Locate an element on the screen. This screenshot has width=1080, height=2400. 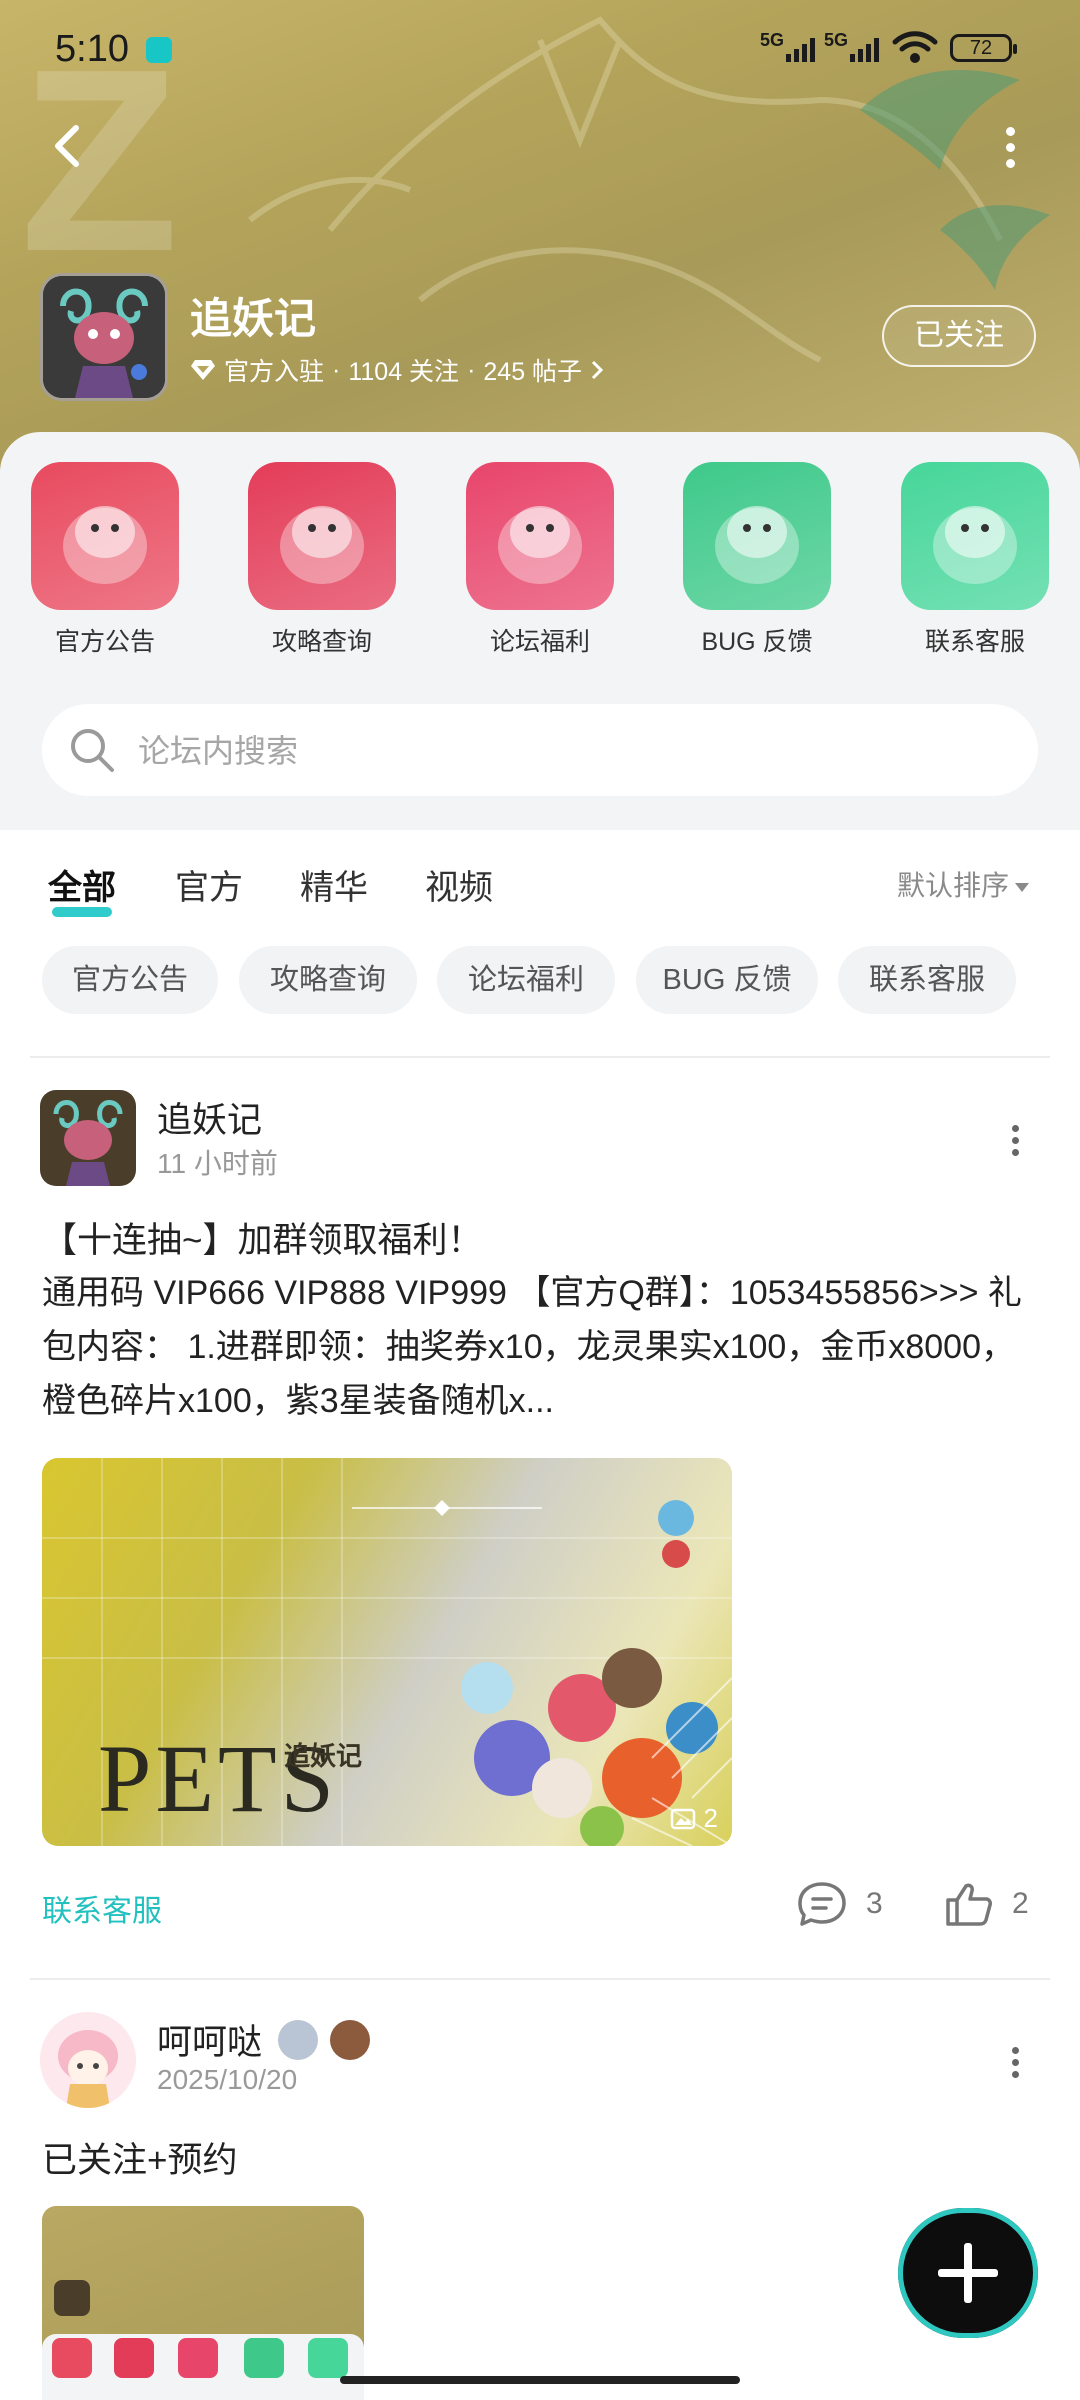
search-icon is located at coordinates (92, 750).